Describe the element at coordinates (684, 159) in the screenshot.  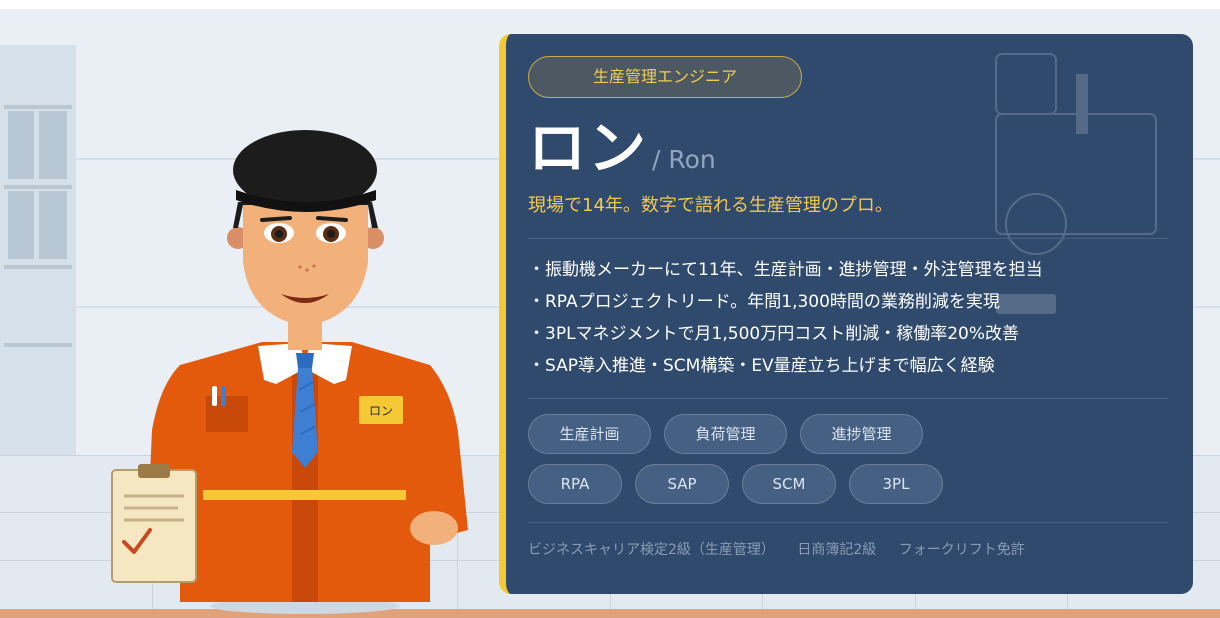
I see `name-english: / Ron` at that location.